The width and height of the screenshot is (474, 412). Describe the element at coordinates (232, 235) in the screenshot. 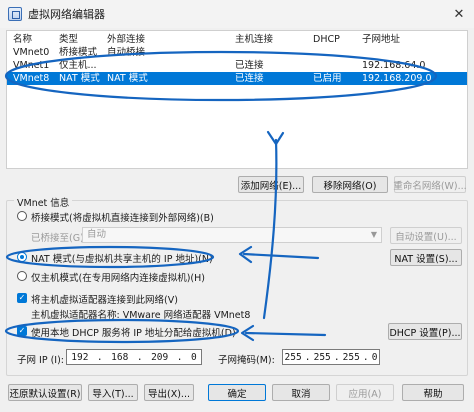

I see `bridged-to-select: 自动 ▼` at that location.